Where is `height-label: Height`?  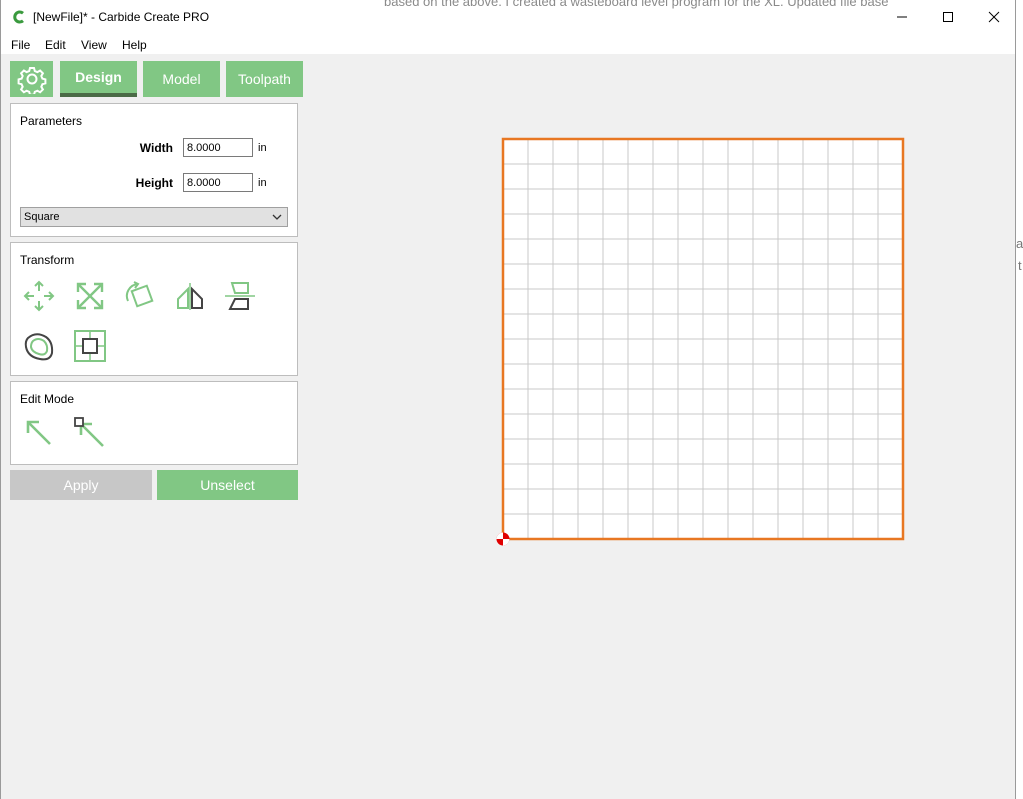 height-label: Height is located at coordinates (154, 183).